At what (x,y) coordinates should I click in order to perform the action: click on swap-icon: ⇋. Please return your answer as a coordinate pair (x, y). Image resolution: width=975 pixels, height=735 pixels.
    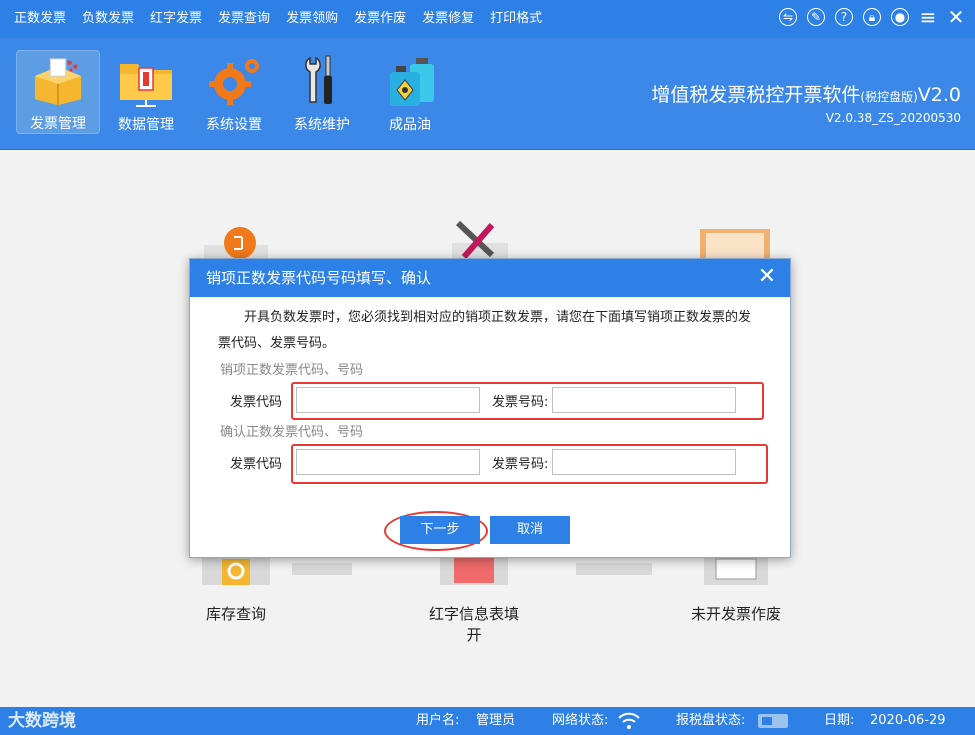
    Looking at the image, I should click on (788, 17).